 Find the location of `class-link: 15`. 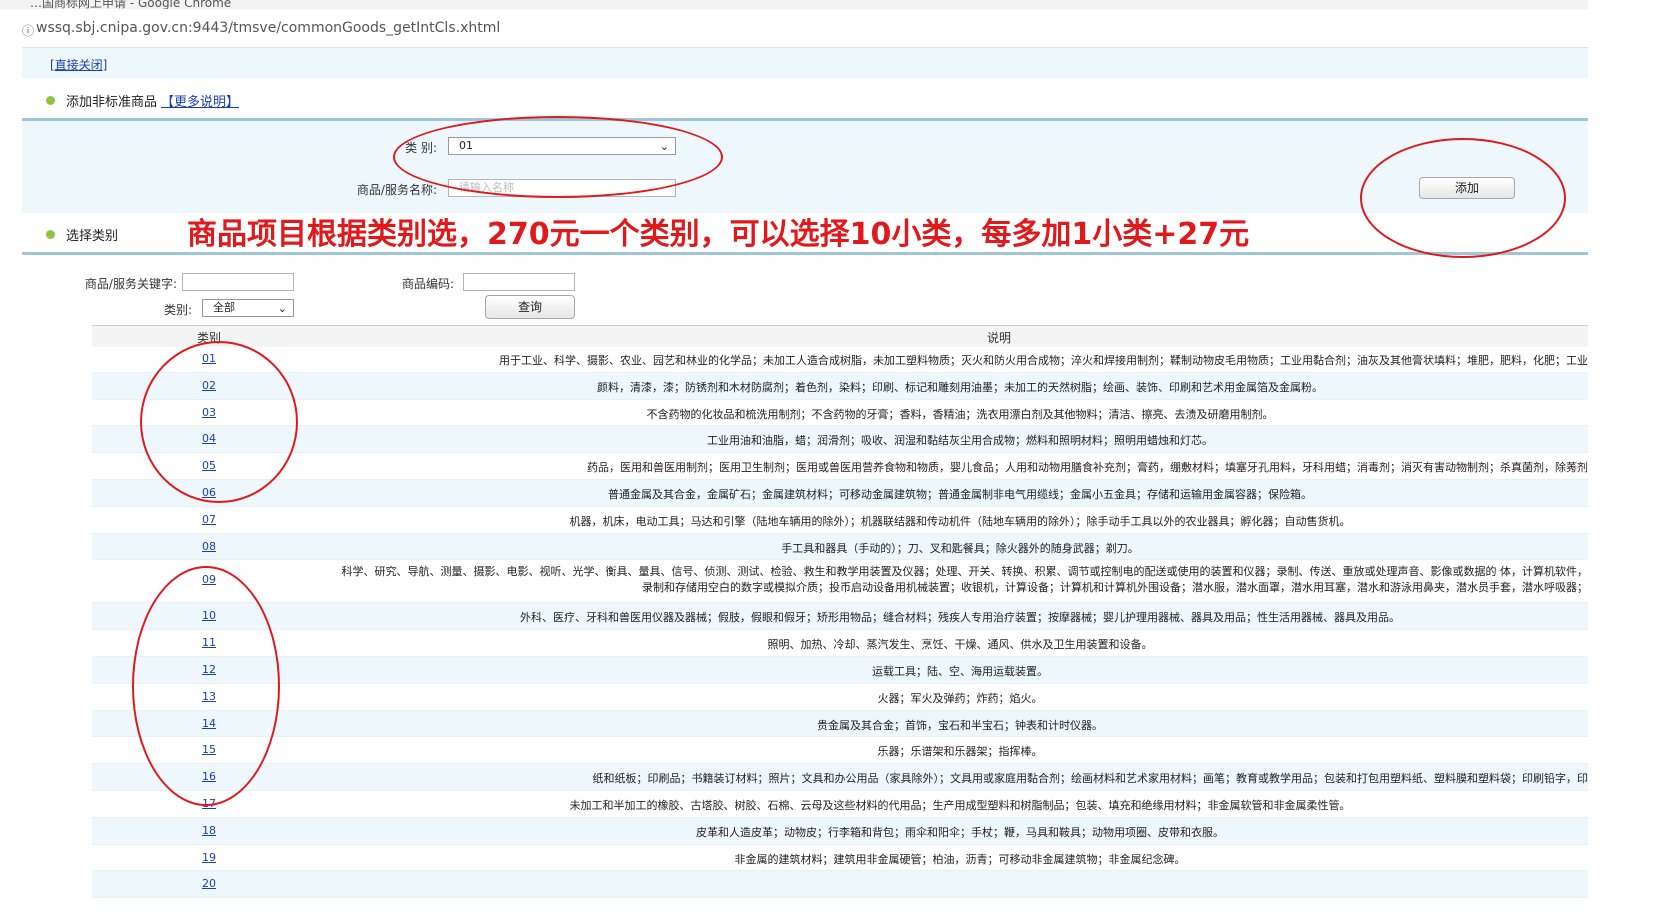

class-link: 15 is located at coordinates (209, 749).